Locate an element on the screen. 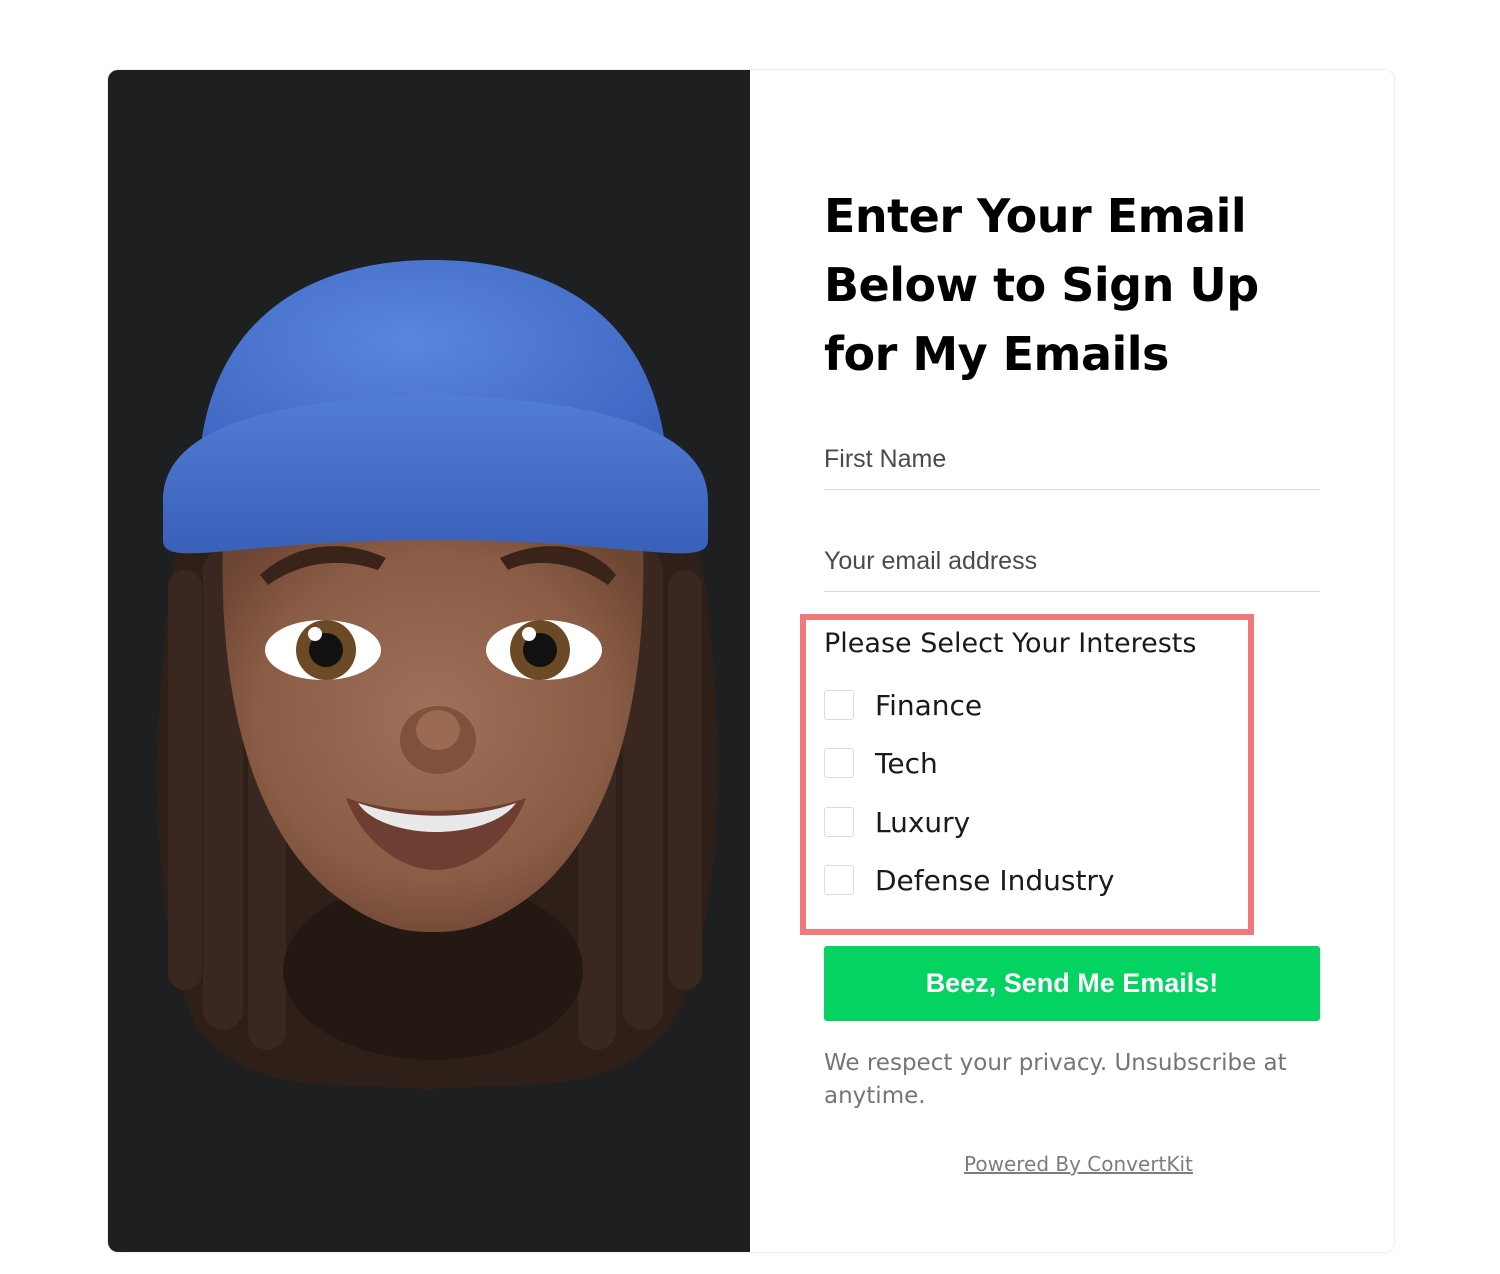 The width and height of the screenshot is (1500, 1274). interest-label: Luxury is located at coordinates (923, 822).